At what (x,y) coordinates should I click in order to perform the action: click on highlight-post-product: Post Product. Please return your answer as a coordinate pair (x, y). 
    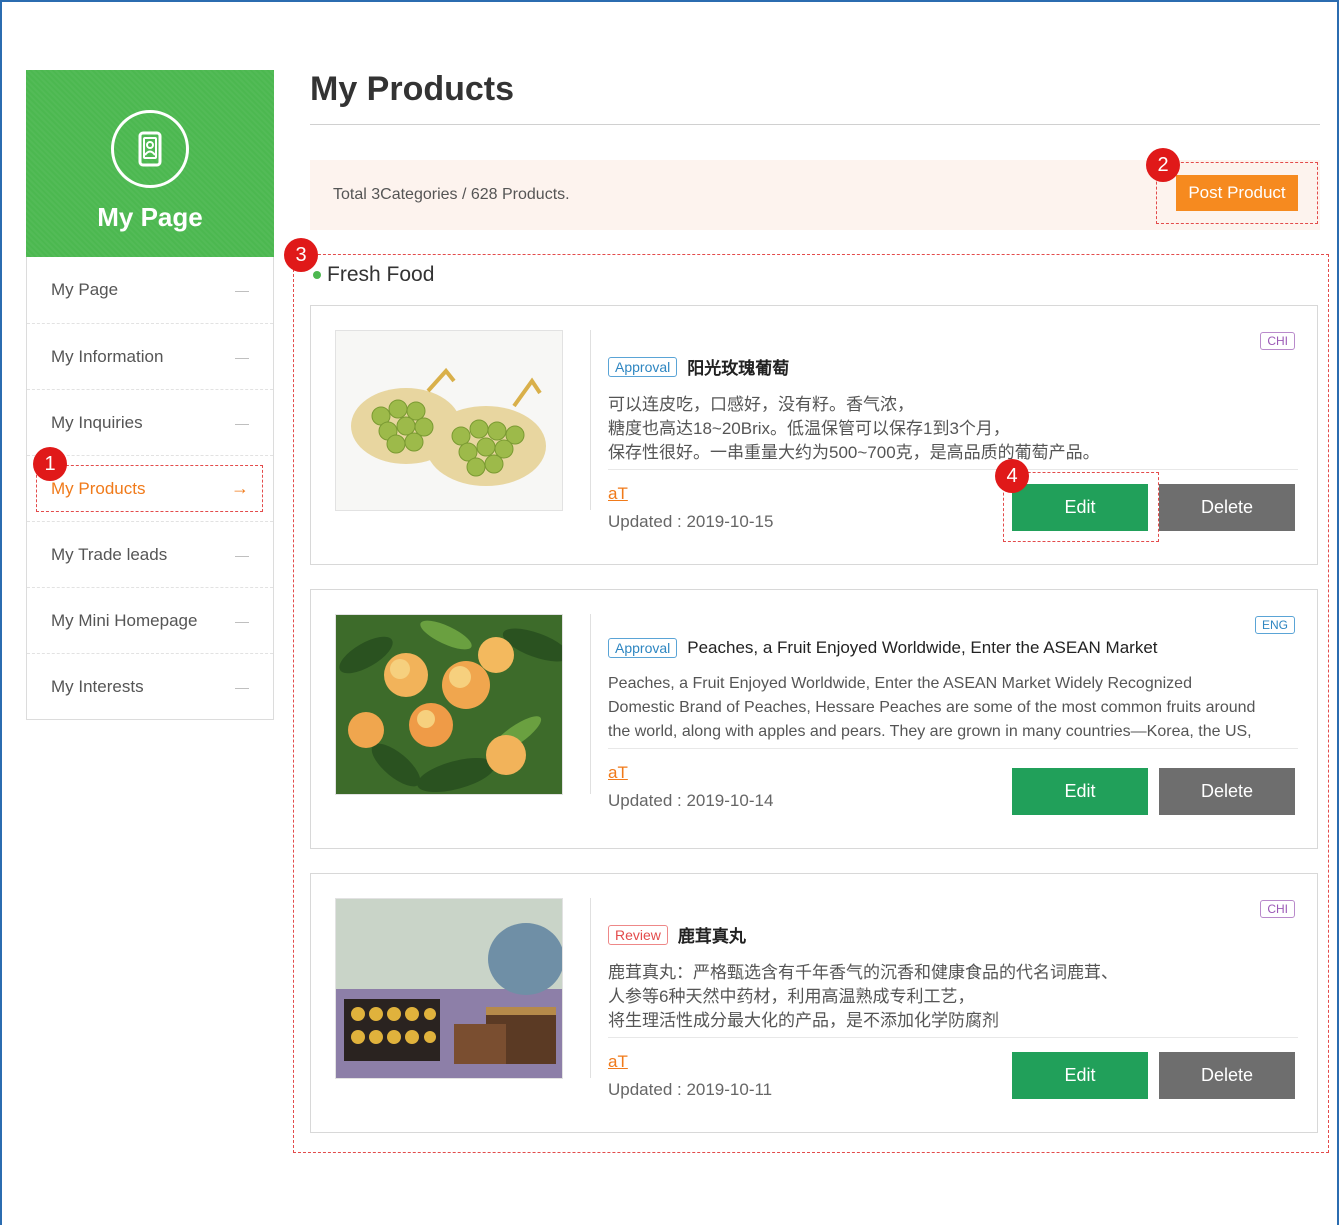
    Looking at the image, I should click on (1237, 193).